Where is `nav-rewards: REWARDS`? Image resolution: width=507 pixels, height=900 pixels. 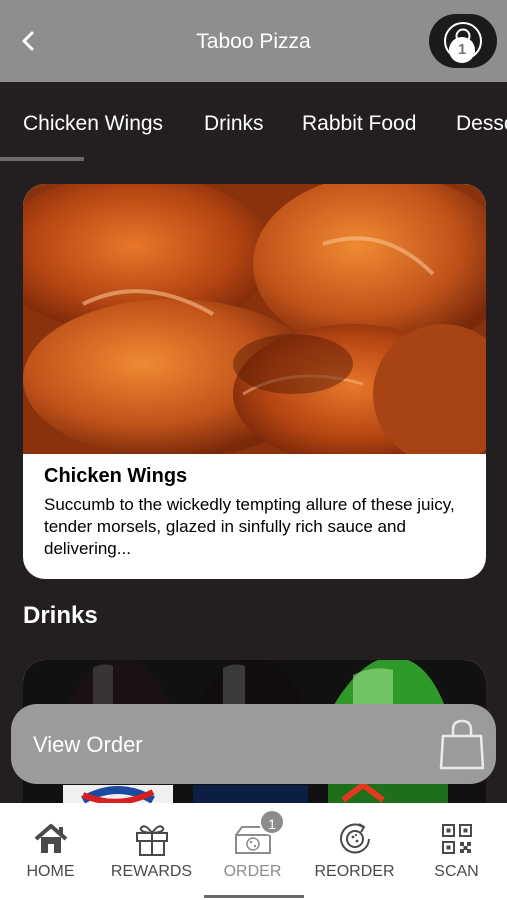 nav-rewards: REWARDS is located at coordinates (151, 851).